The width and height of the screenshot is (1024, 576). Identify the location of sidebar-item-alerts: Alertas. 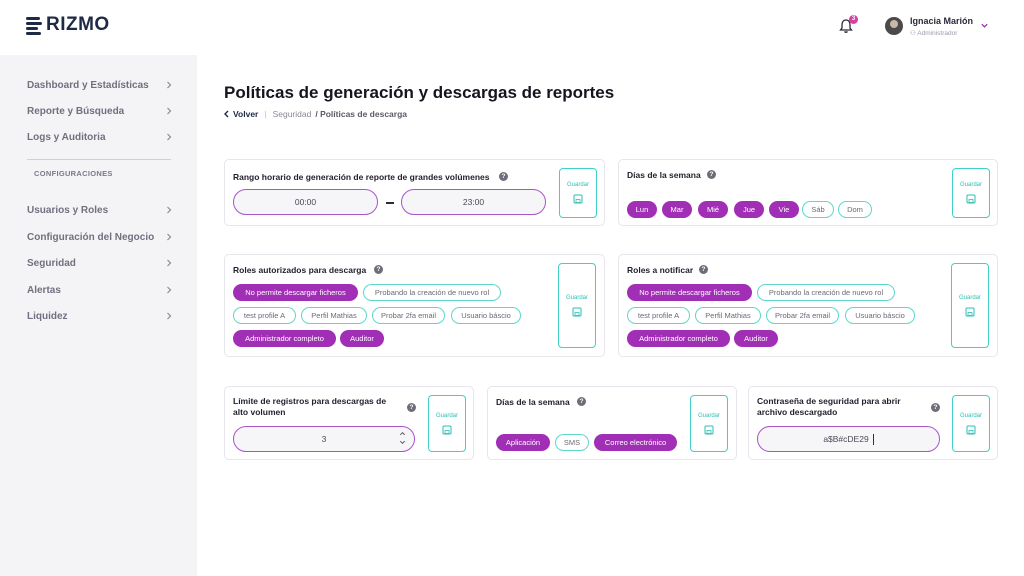
(100, 290).